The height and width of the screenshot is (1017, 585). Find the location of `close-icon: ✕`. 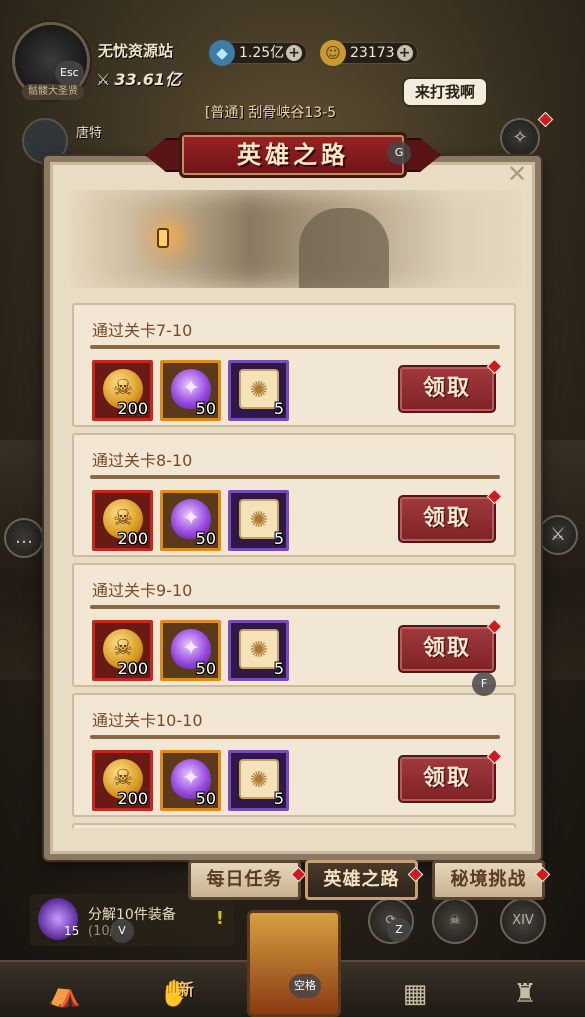

close-icon: ✕ is located at coordinates (517, 174).